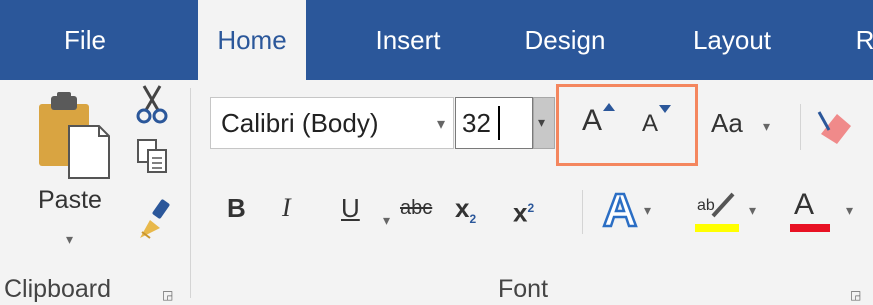 The width and height of the screenshot is (873, 305). What do you see at coordinates (167, 295) in the screenshot?
I see `clipboard-dialog-launcher-icon: ◲` at bounding box center [167, 295].